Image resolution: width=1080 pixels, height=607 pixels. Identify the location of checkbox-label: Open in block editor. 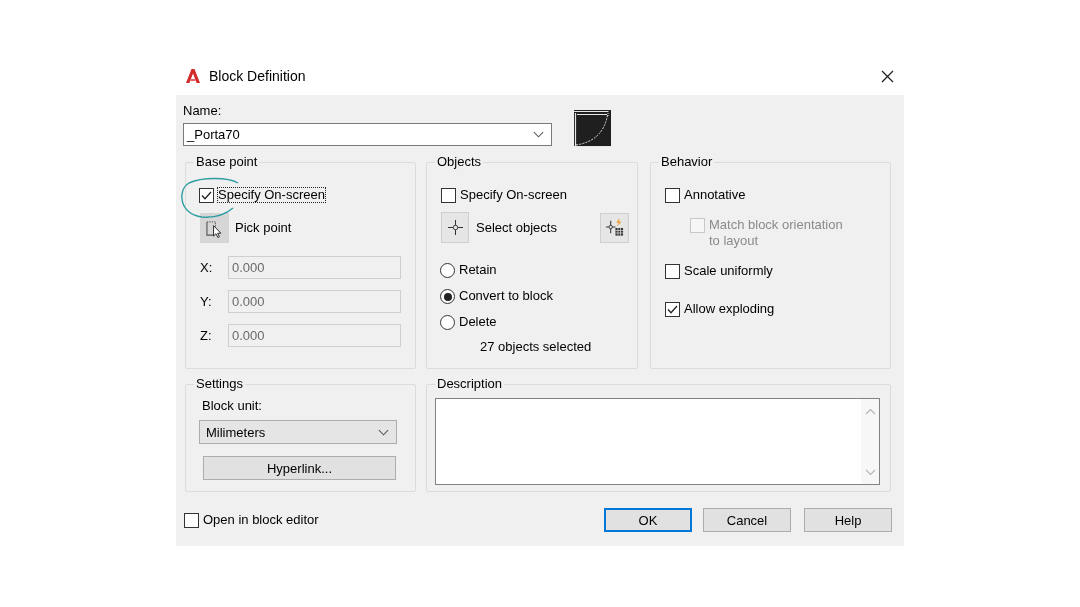
(261, 520).